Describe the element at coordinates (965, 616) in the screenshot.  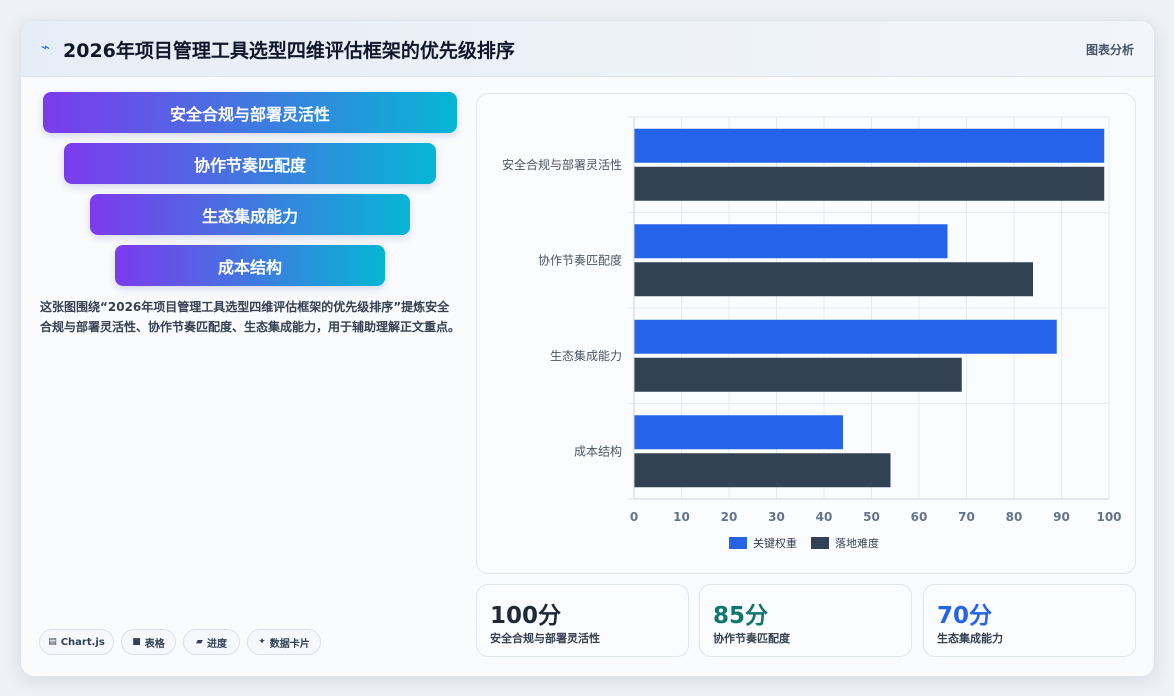
I see `stat-value: 70分` at that location.